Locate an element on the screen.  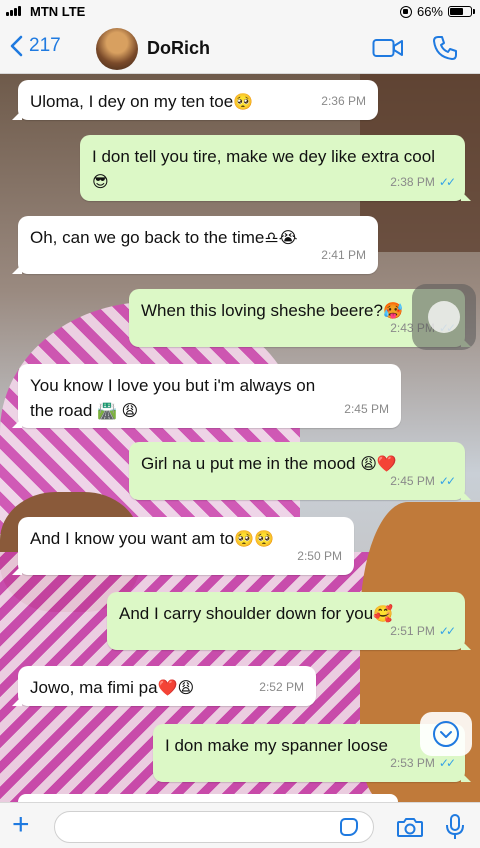
message-incoming-partial is located at coordinates (208, 798).